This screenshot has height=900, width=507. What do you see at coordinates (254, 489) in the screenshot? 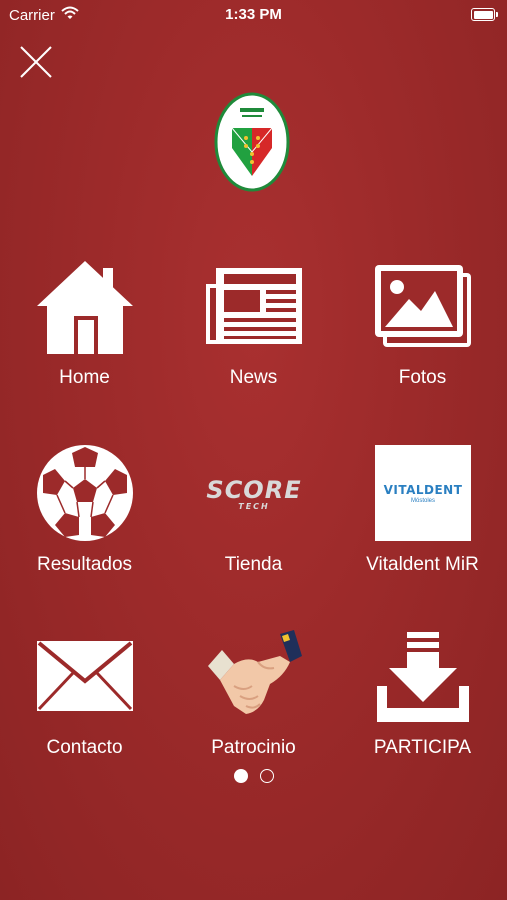
I see `score-tech-main-text: SCORE` at bounding box center [254, 489].